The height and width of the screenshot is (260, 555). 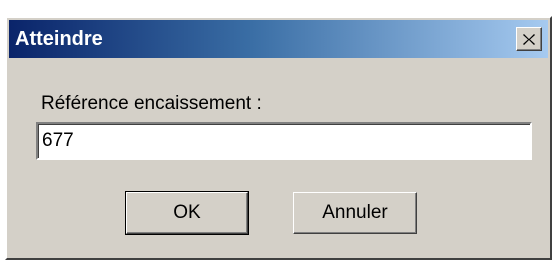 What do you see at coordinates (278, 39) in the screenshot?
I see `title-bar: Atteindre` at bounding box center [278, 39].